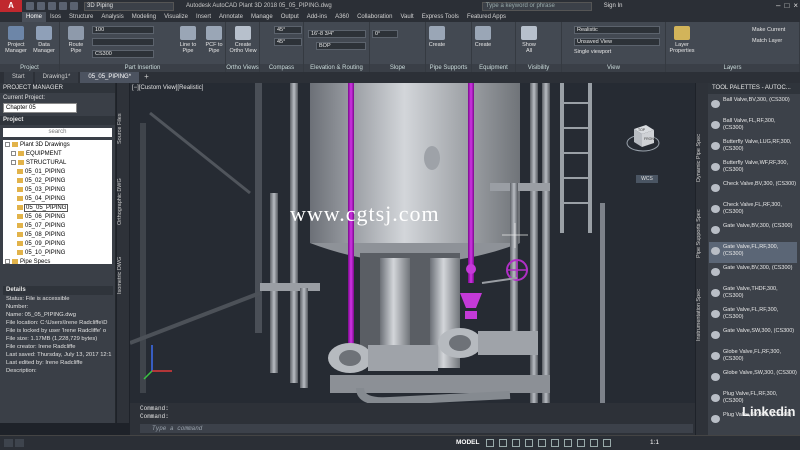 This screenshot has width=800, height=450. Describe the element at coordinates (753, 168) in the screenshot. I see `tool-palette-item: Butterfly Valve,WF,RF,300, (CS300)` at that location.